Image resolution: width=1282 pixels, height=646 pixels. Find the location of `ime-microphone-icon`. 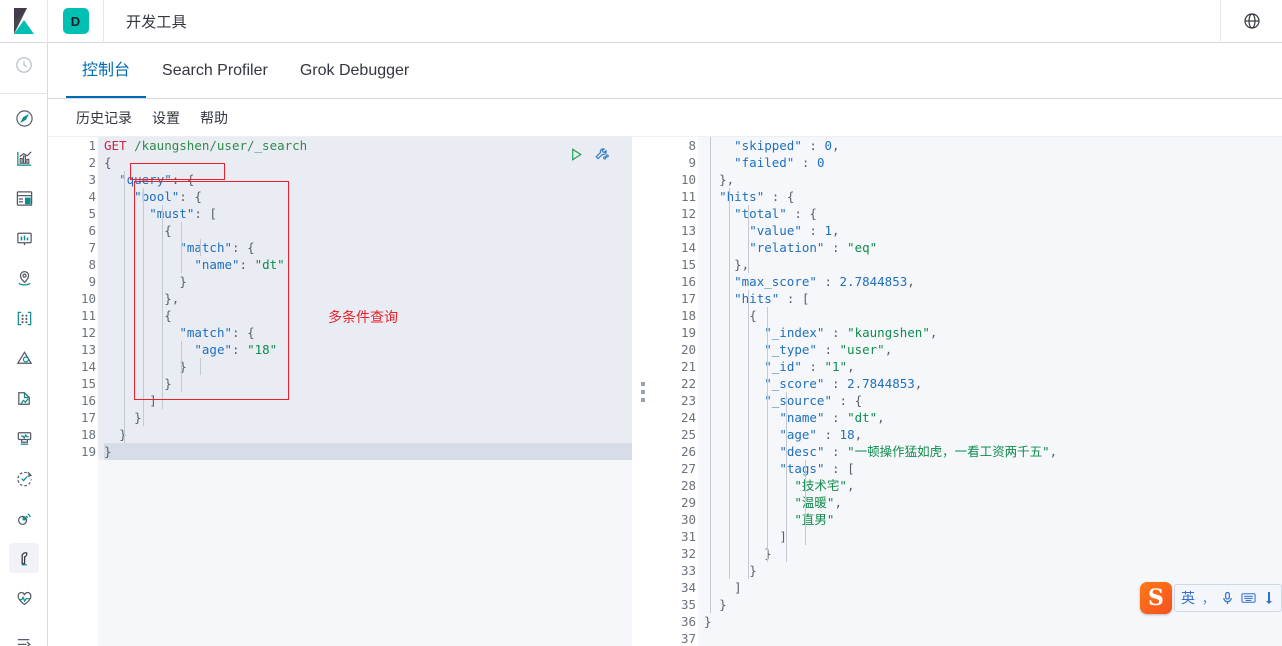

ime-microphone-icon is located at coordinates (1227, 598).